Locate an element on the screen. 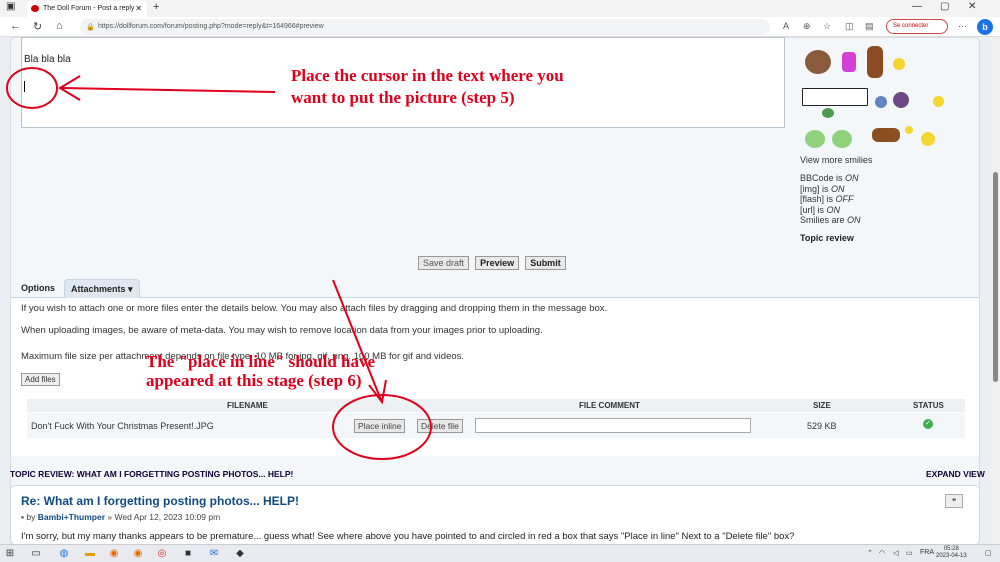 The width and height of the screenshot is (1000, 562). place-inline-button: Place inline is located at coordinates (380, 426).